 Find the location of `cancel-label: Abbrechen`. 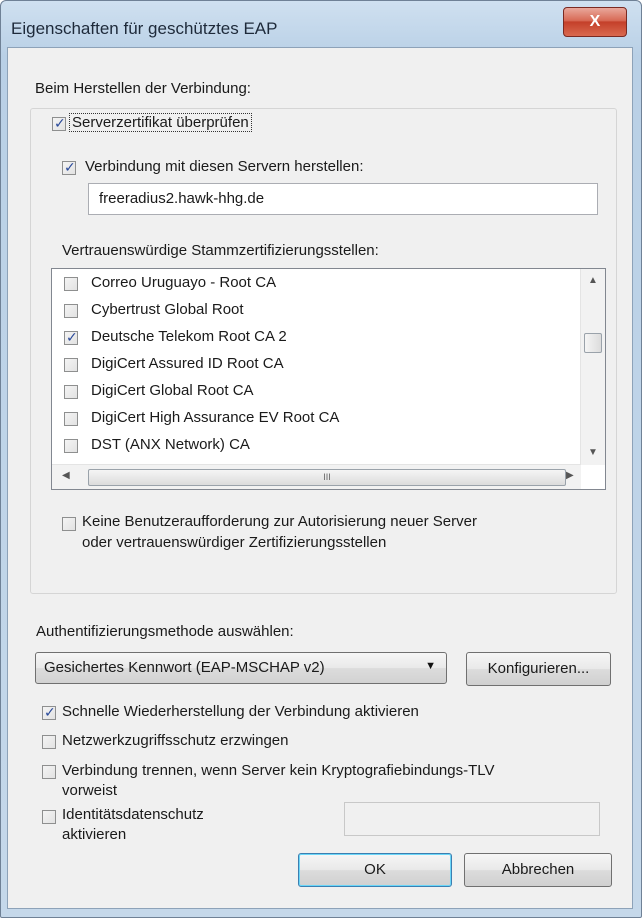

cancel-label: Abbrechen is located at coordinates (538, 869).